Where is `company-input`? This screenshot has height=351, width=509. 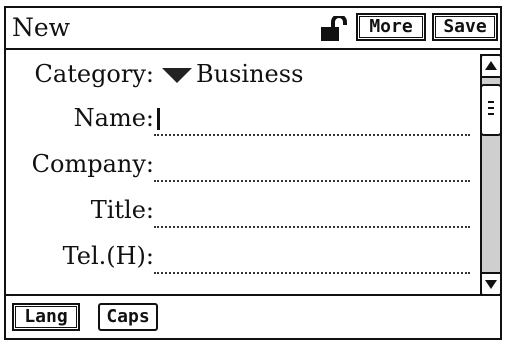 company-input is located at coordinates (312, 181).